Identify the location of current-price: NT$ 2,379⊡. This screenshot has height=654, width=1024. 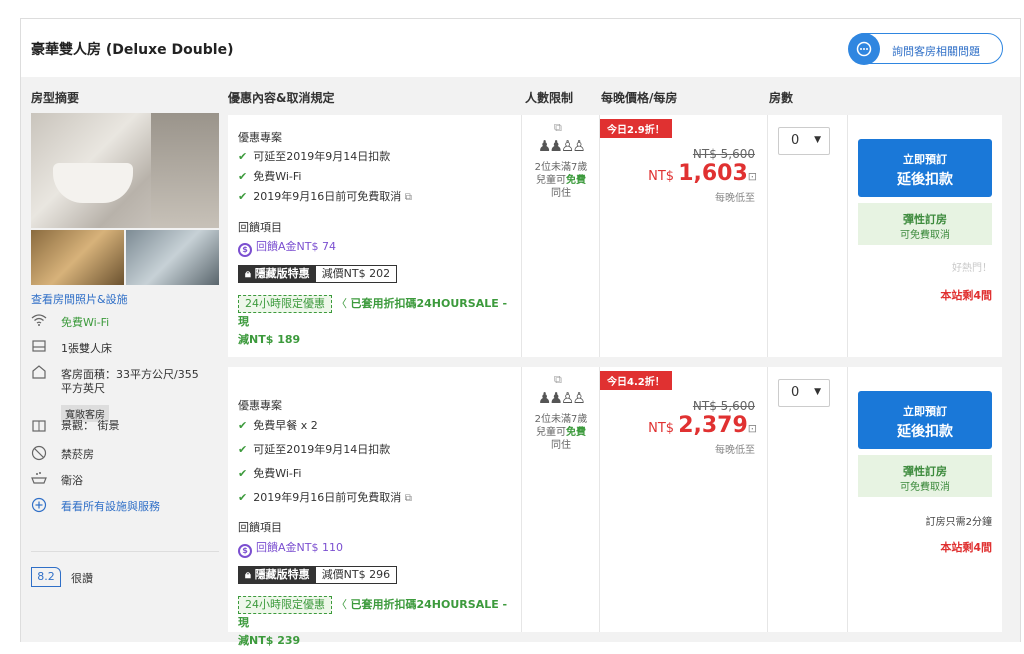
(702, 425).